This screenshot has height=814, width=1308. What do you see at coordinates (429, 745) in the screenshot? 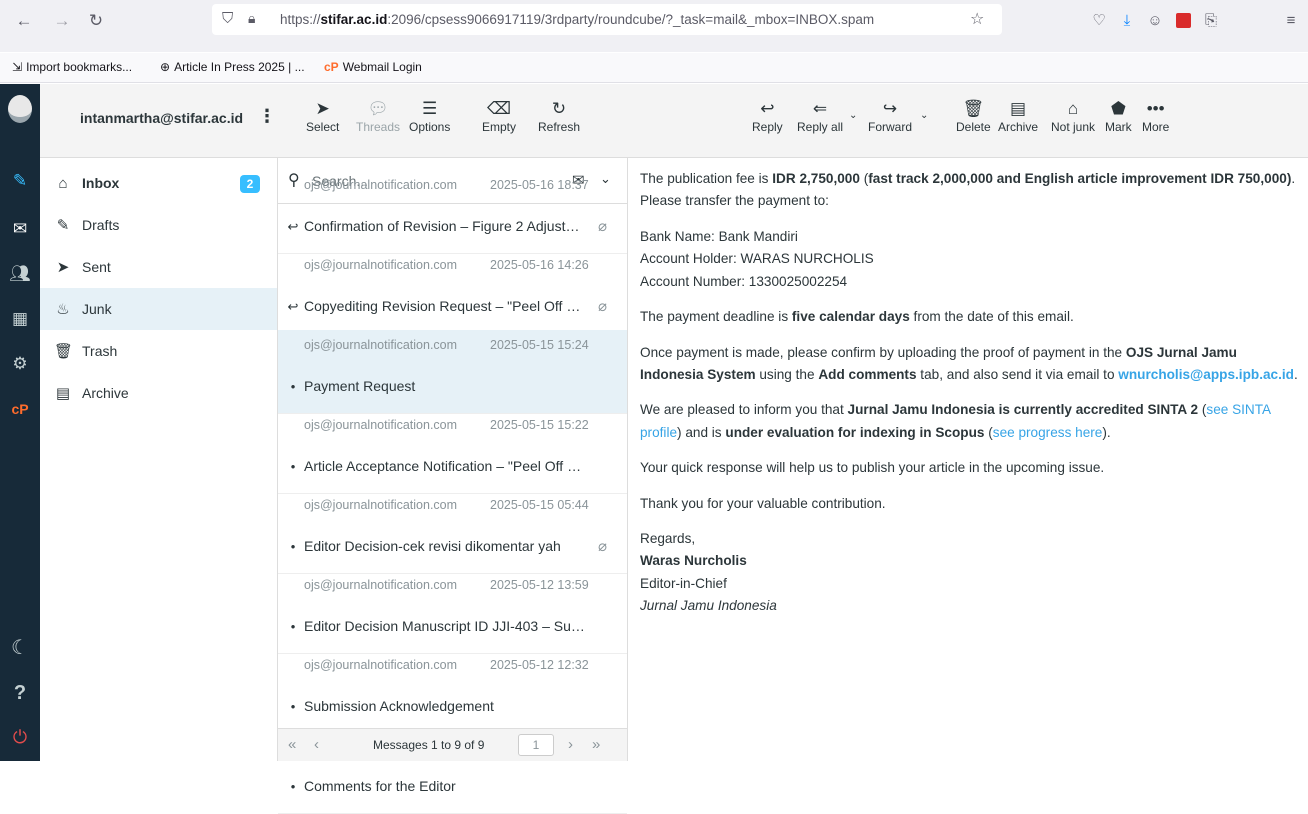
I see `pagination-label: Messages 1 to 9 of 9` at bounding box center [429, 745].